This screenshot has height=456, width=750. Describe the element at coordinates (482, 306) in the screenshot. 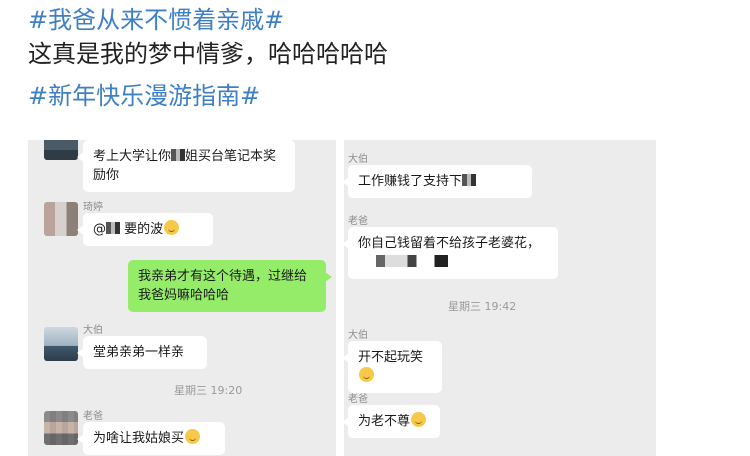

I see `timestamp: 星期三 19:42` at that location.